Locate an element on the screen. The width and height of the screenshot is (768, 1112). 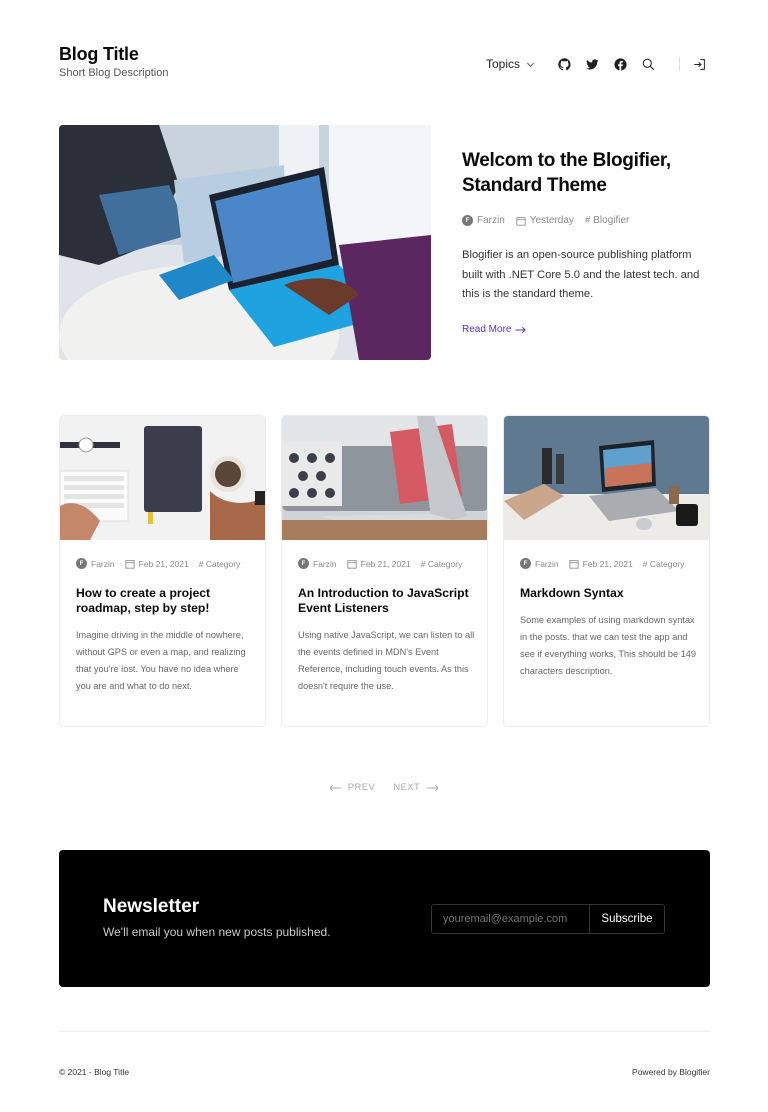
post-date: Yesterday is located at coordinates (545, 220).